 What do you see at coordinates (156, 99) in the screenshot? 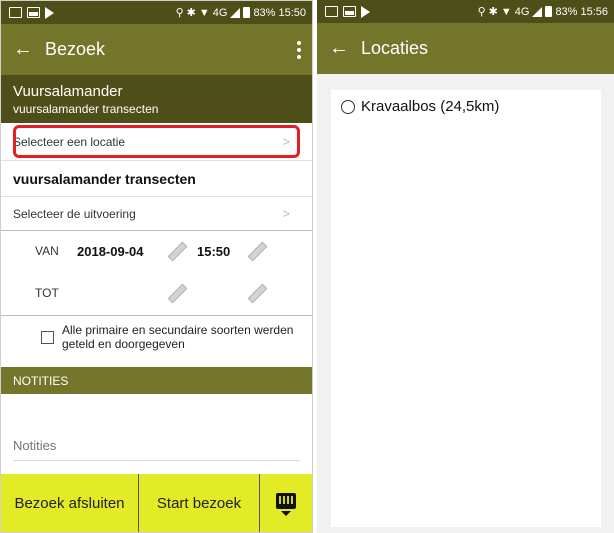
I see `species-header: Vuursalamander vuursalamander transecten` at bounding box center [156, 99].